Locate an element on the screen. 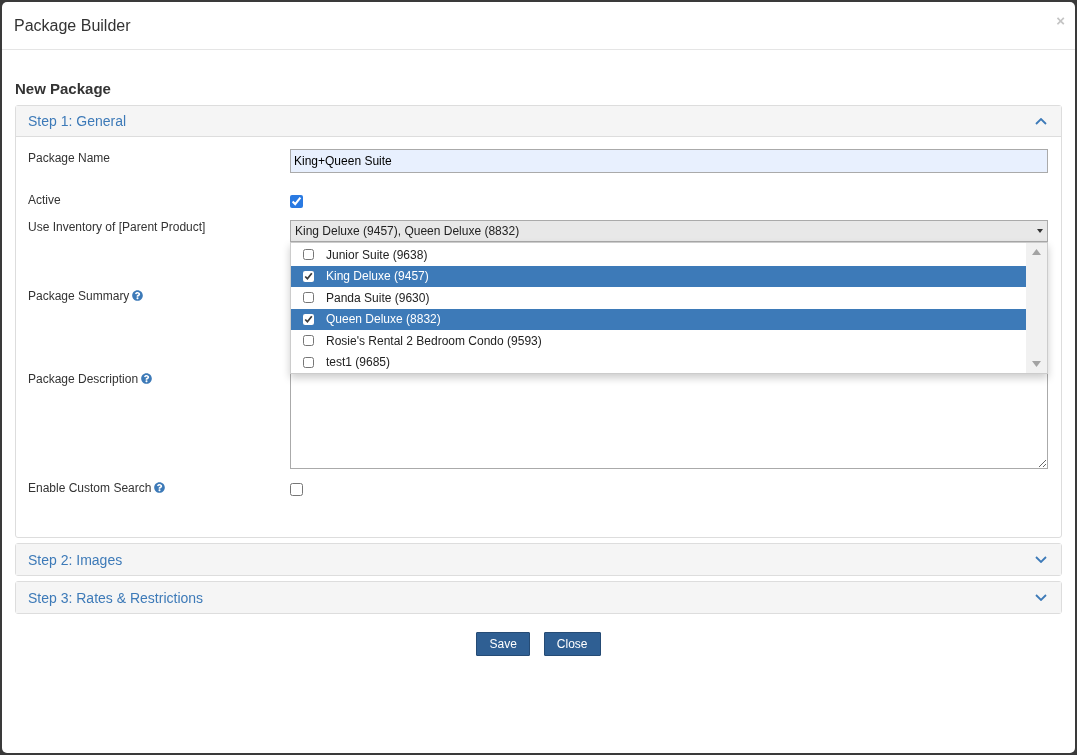  action-button: Close is located at coordinates (572, 644).